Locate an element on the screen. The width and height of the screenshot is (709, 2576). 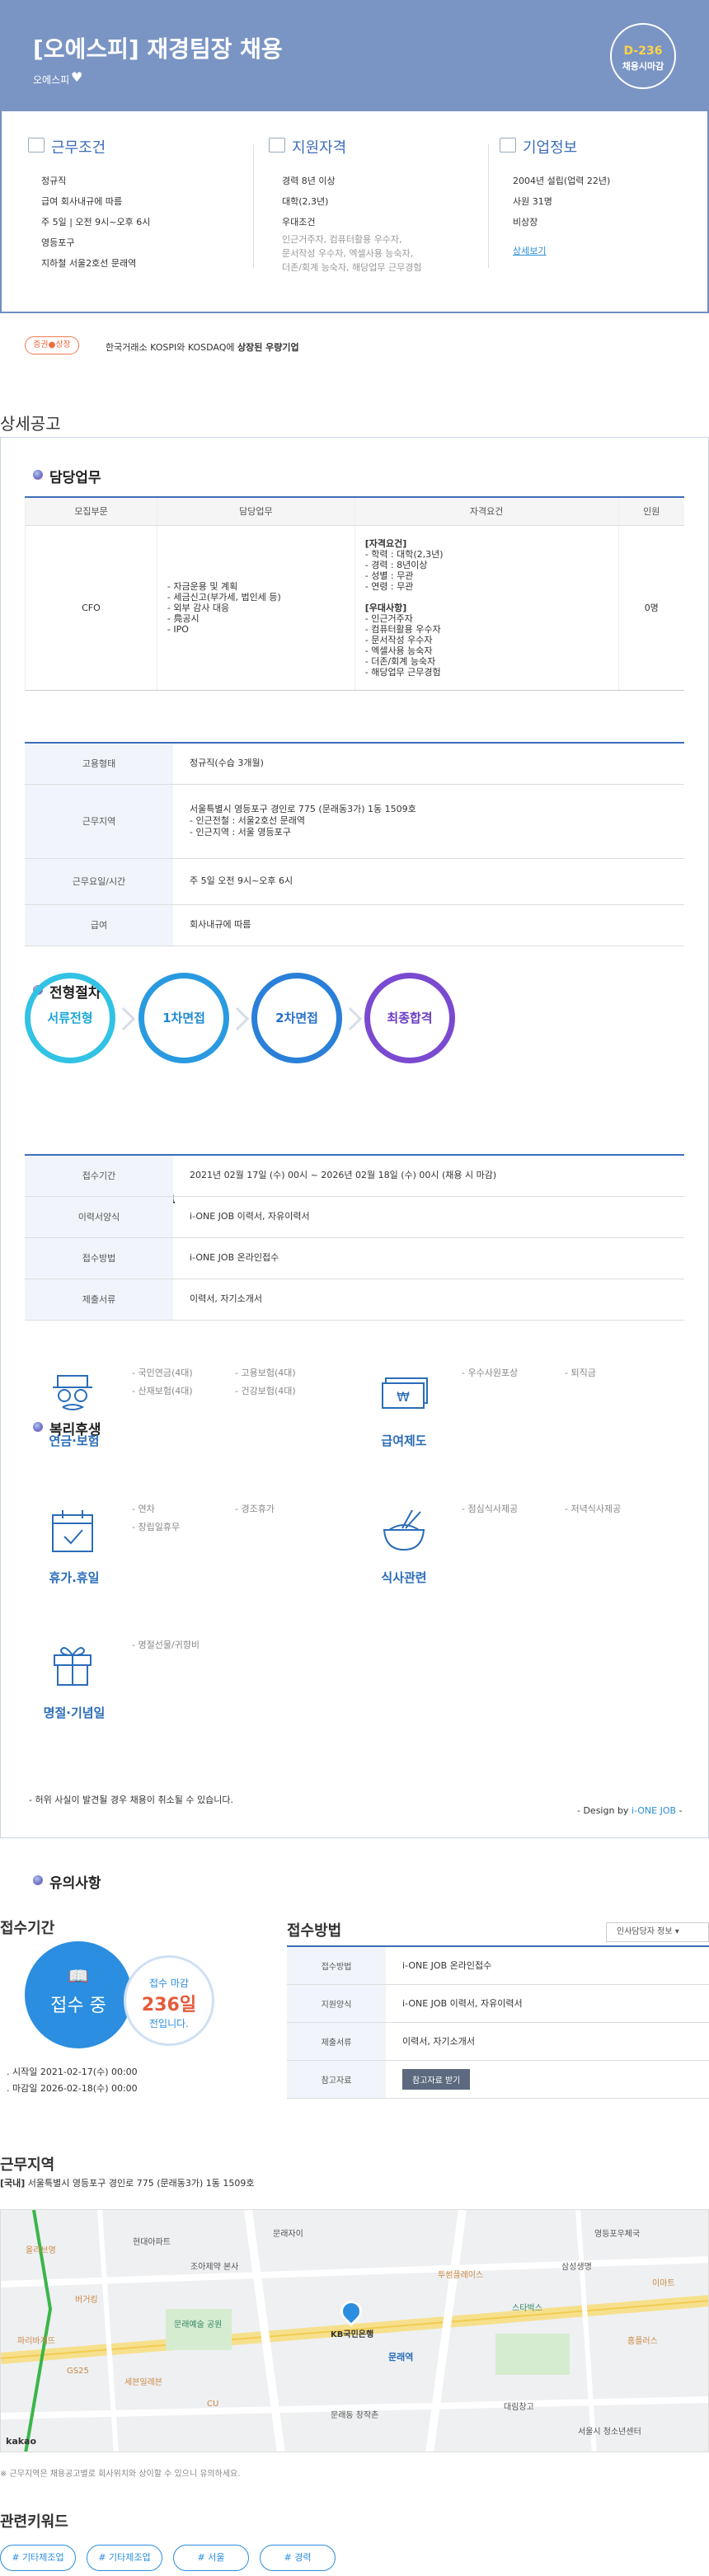
caution-heading: 유의사항 is located at coordinates (367, 1882).